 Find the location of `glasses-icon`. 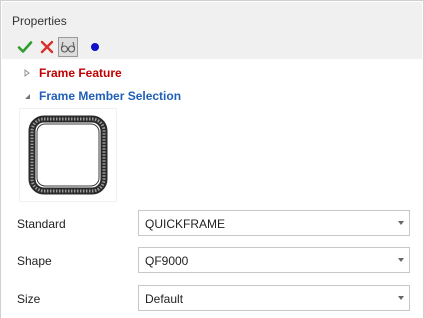

glasses-icon is located at coordinates (68, 47).